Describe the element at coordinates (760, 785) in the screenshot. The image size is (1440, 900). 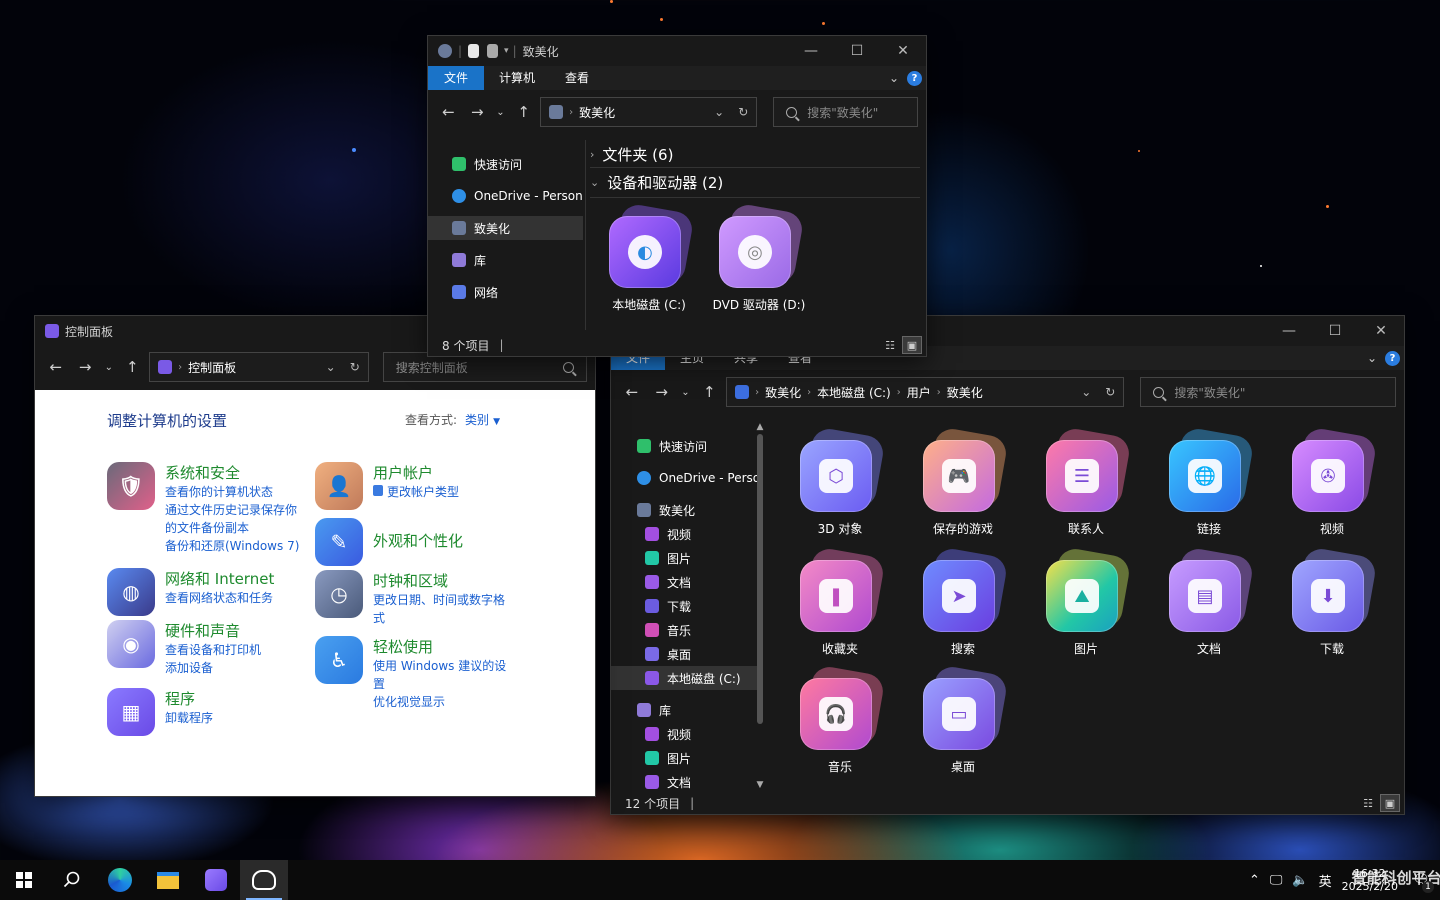
I see `scroll-down-icon: ▼` at that location.